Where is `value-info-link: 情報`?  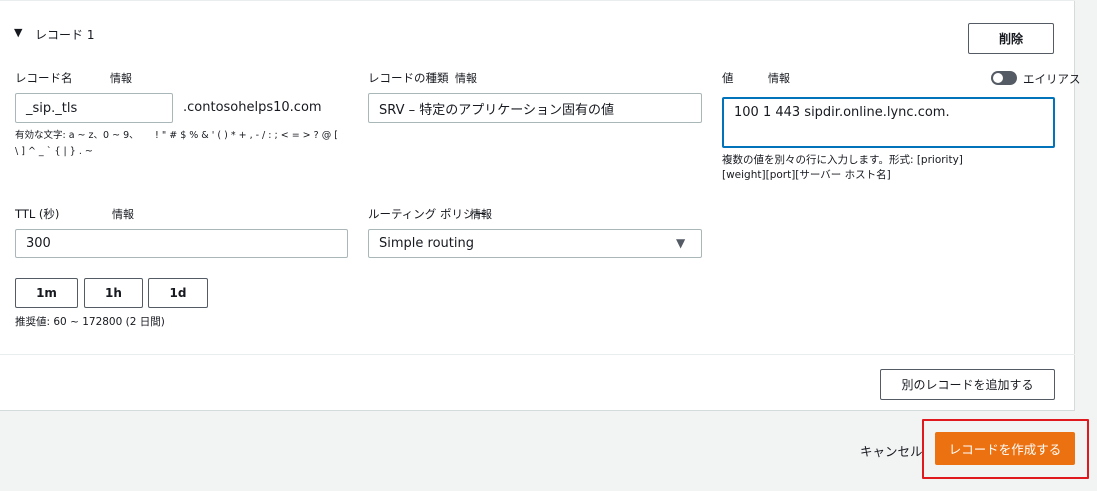
value-info-link: 情報 is located at coordinates (779, 78).